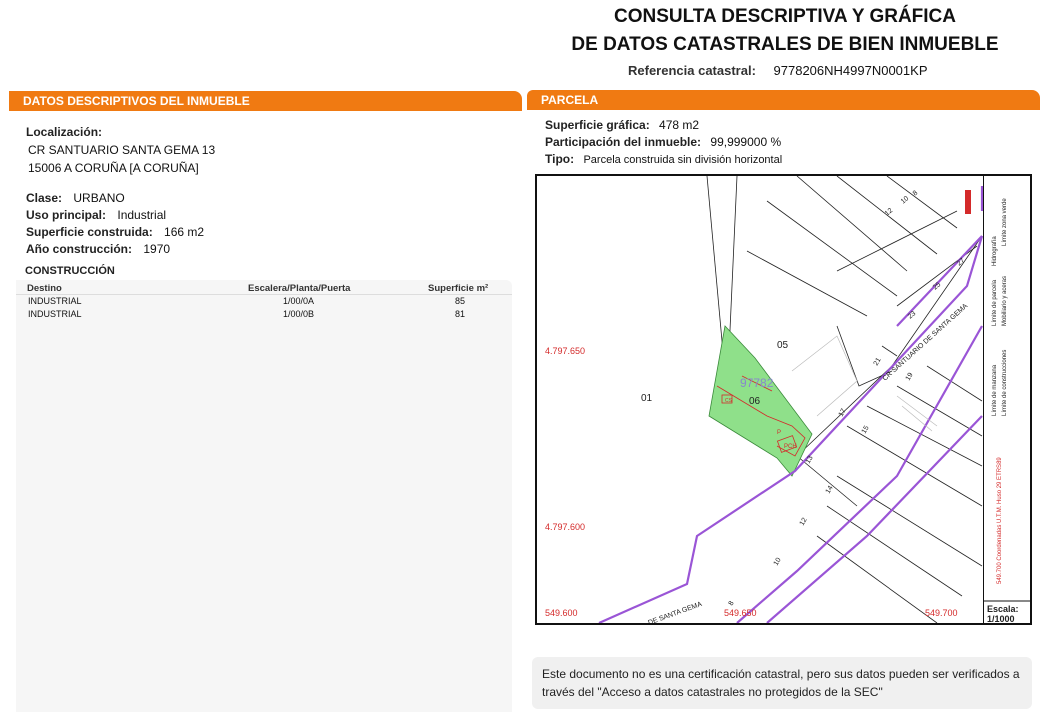 This screenshot has width=1050, height=716. I want to click on legend-hidrografia: Hidrografía, so click(995, 251).